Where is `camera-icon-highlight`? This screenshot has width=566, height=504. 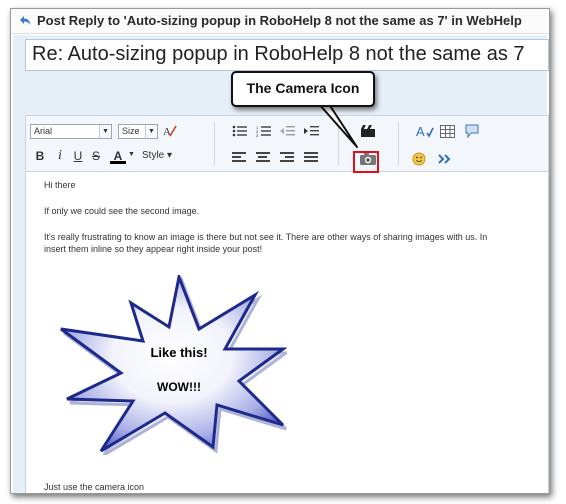
camera-icon-highlight is located at coordinates (366, 162).